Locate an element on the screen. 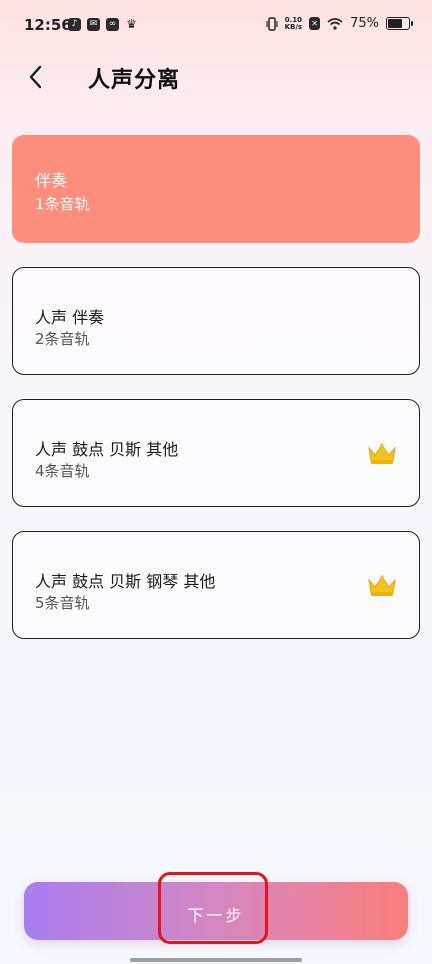  vibrate-icon is located at coordinates (272, 23).